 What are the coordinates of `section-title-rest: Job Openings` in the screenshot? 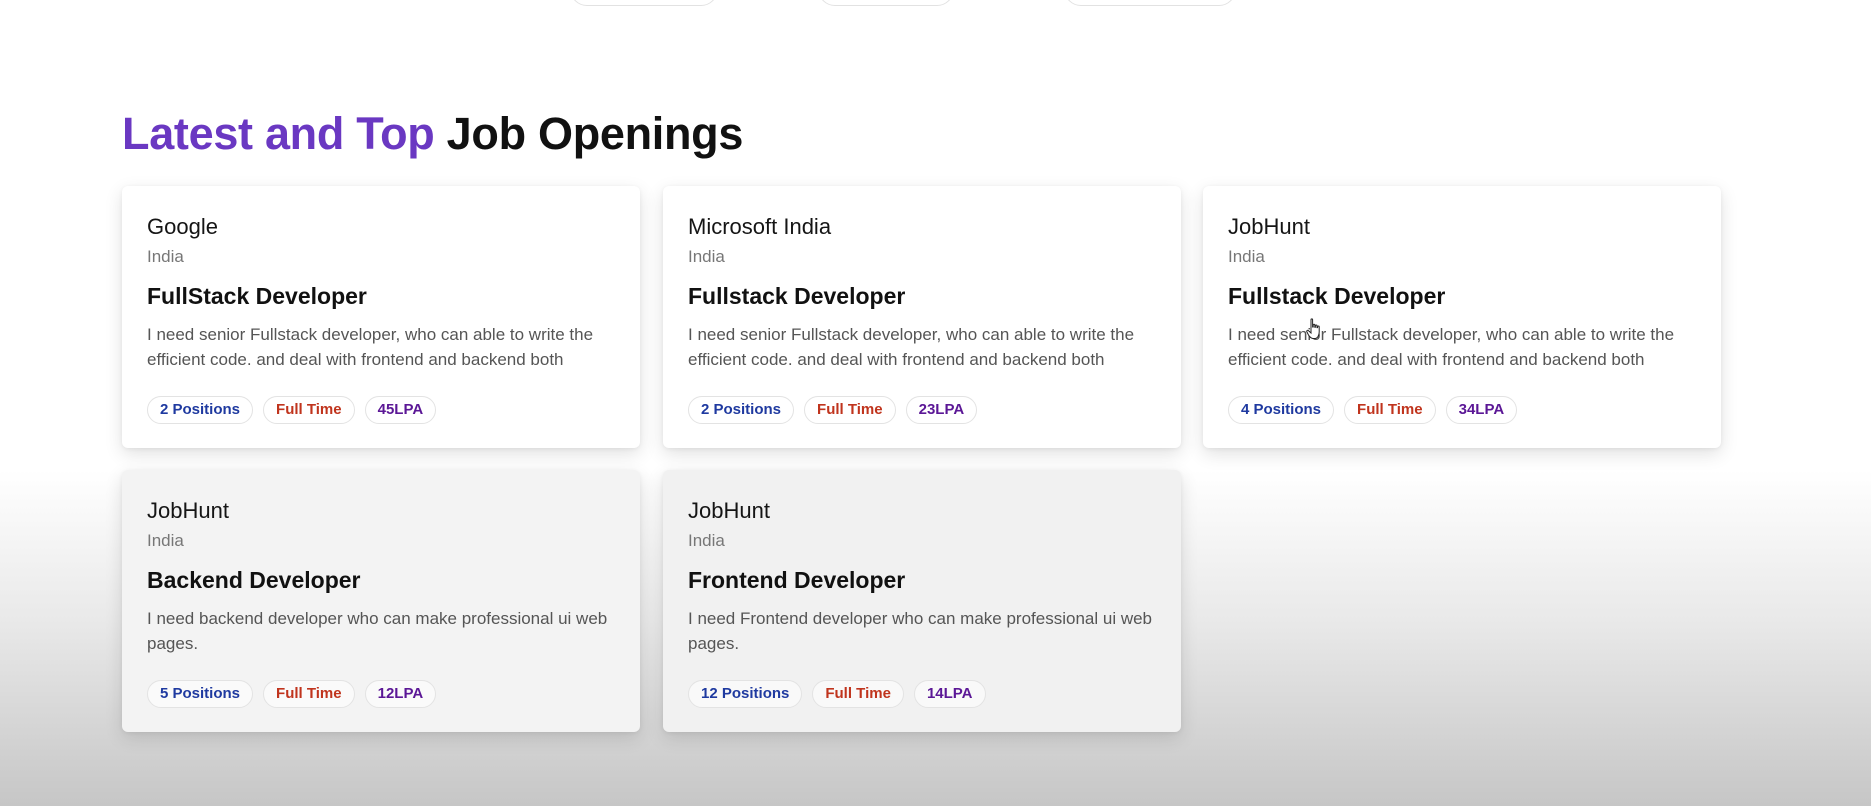 It's located at (589, 133).